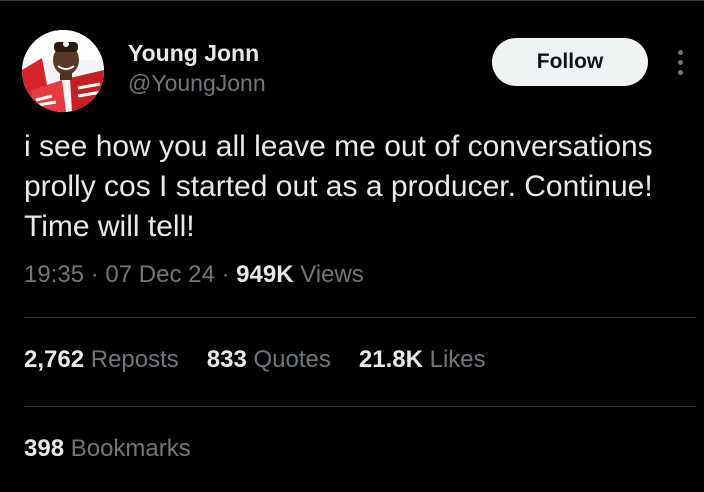  Describe the element at coordinates (292, 359) in the screenshot. I see `quotes-label: Quotes` at that location.